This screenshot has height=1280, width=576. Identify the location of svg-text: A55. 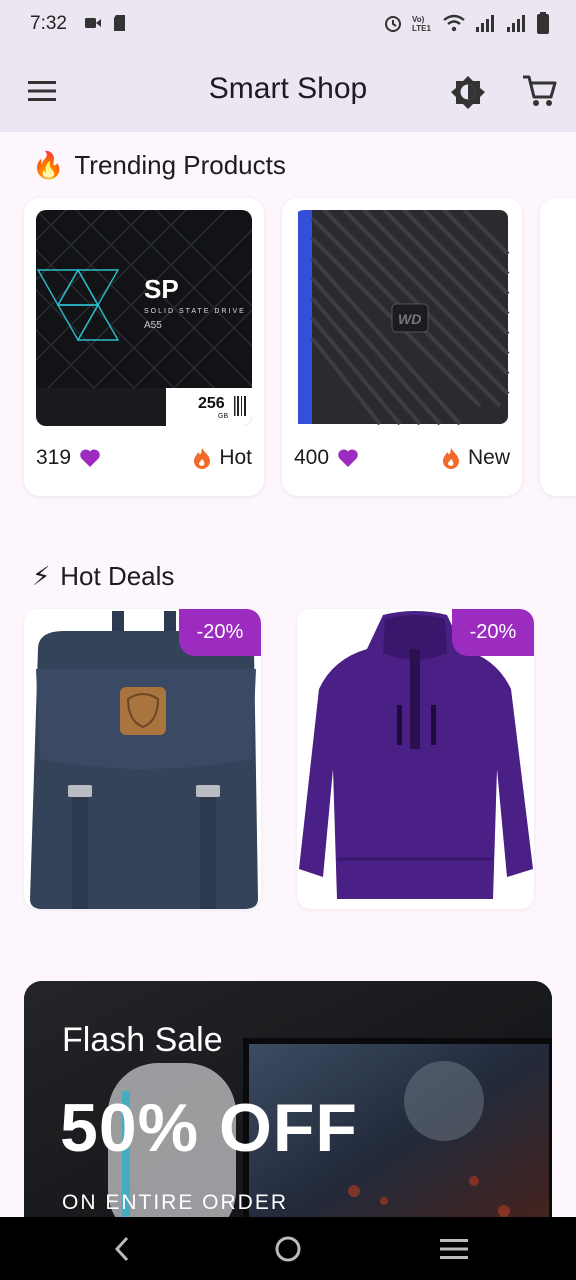
(153, 325).